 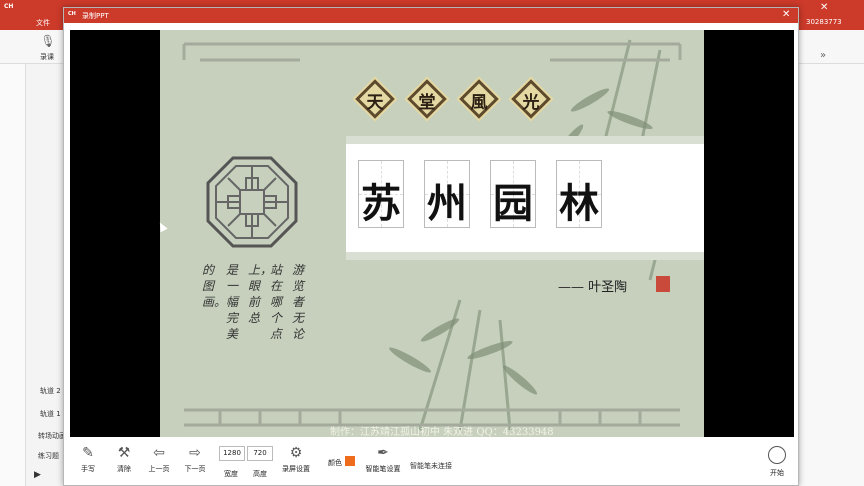 I want to click on transition-label: 转场动画, so click(x=52, y=436).